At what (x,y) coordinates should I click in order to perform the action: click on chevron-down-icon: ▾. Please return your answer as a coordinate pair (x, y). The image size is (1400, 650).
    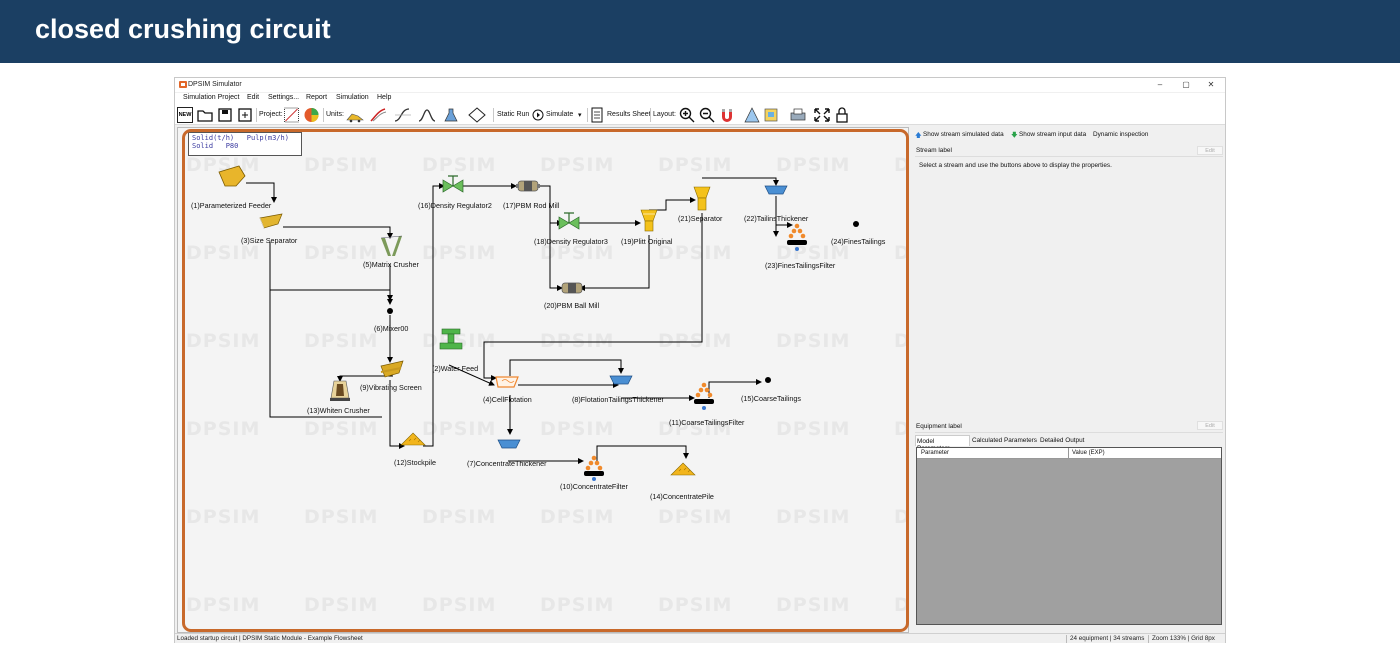
    Looking at the image, I should click on (580, 115).